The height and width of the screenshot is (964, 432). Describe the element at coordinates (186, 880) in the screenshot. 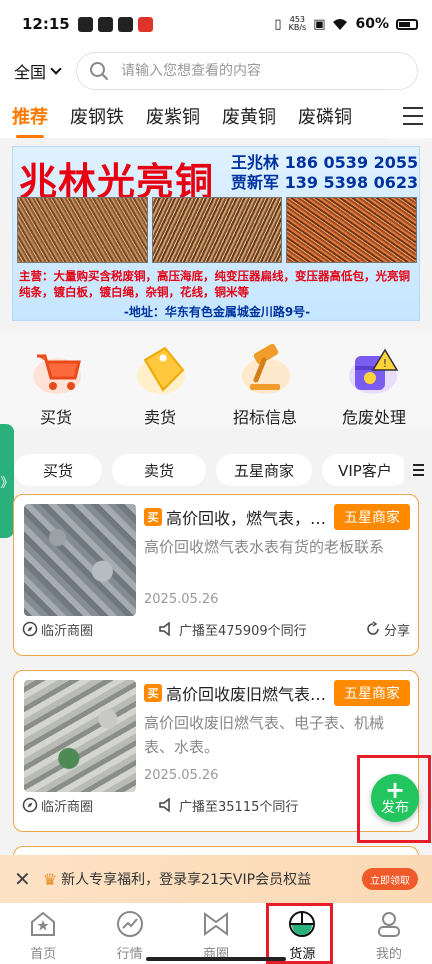

I see `promo-text: 新人专享福利，登录享21天VIP会员权益` at that location.